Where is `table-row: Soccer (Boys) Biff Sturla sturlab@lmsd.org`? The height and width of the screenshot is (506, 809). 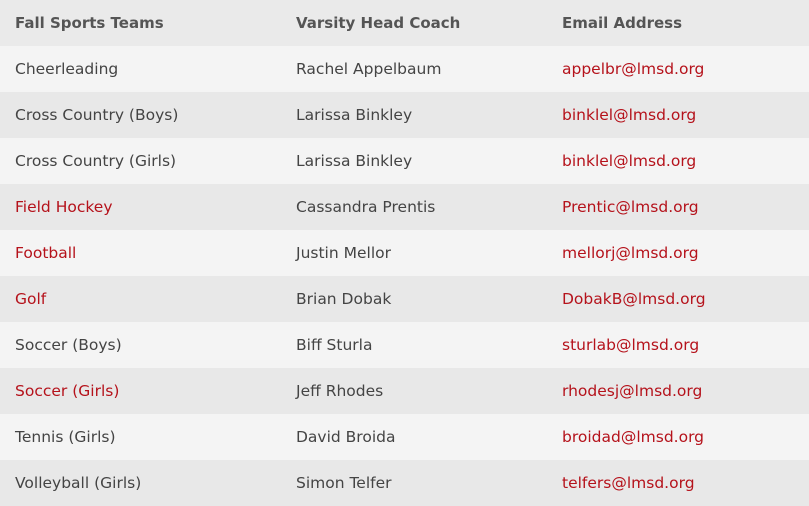 table-row: Soccer (Boys) Biff Sturla sturlab@lmsd.org is located at coordinates (404, 345).